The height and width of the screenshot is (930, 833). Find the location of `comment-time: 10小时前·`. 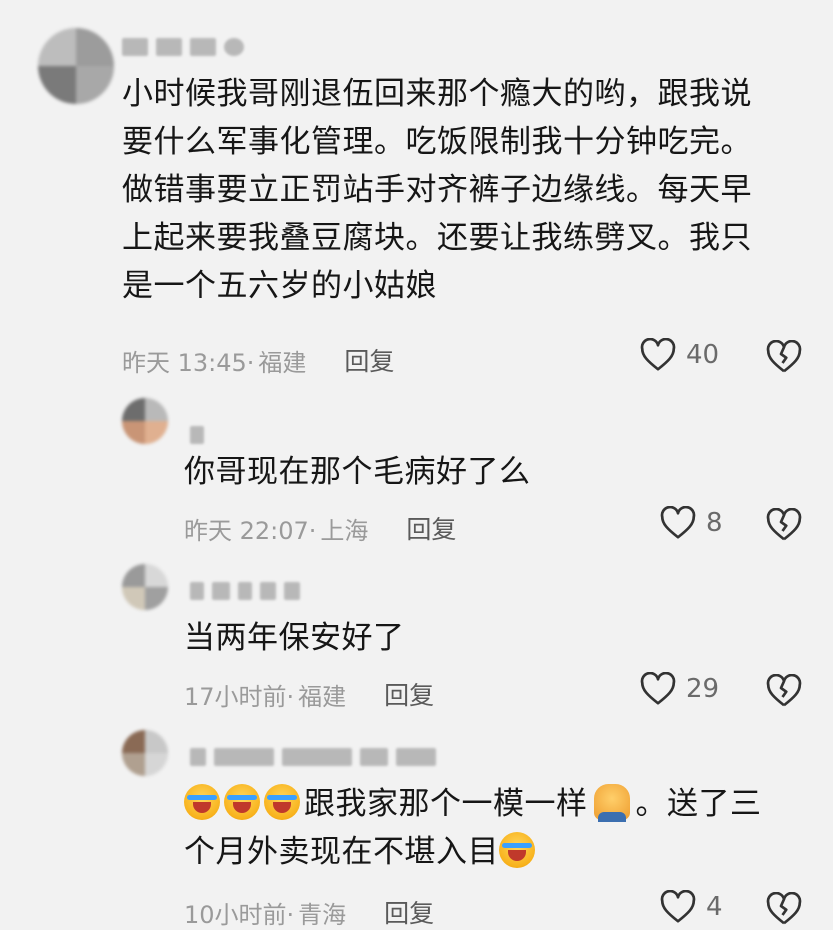

comment-time: 10小时前· is located at coordinates (239, 914).